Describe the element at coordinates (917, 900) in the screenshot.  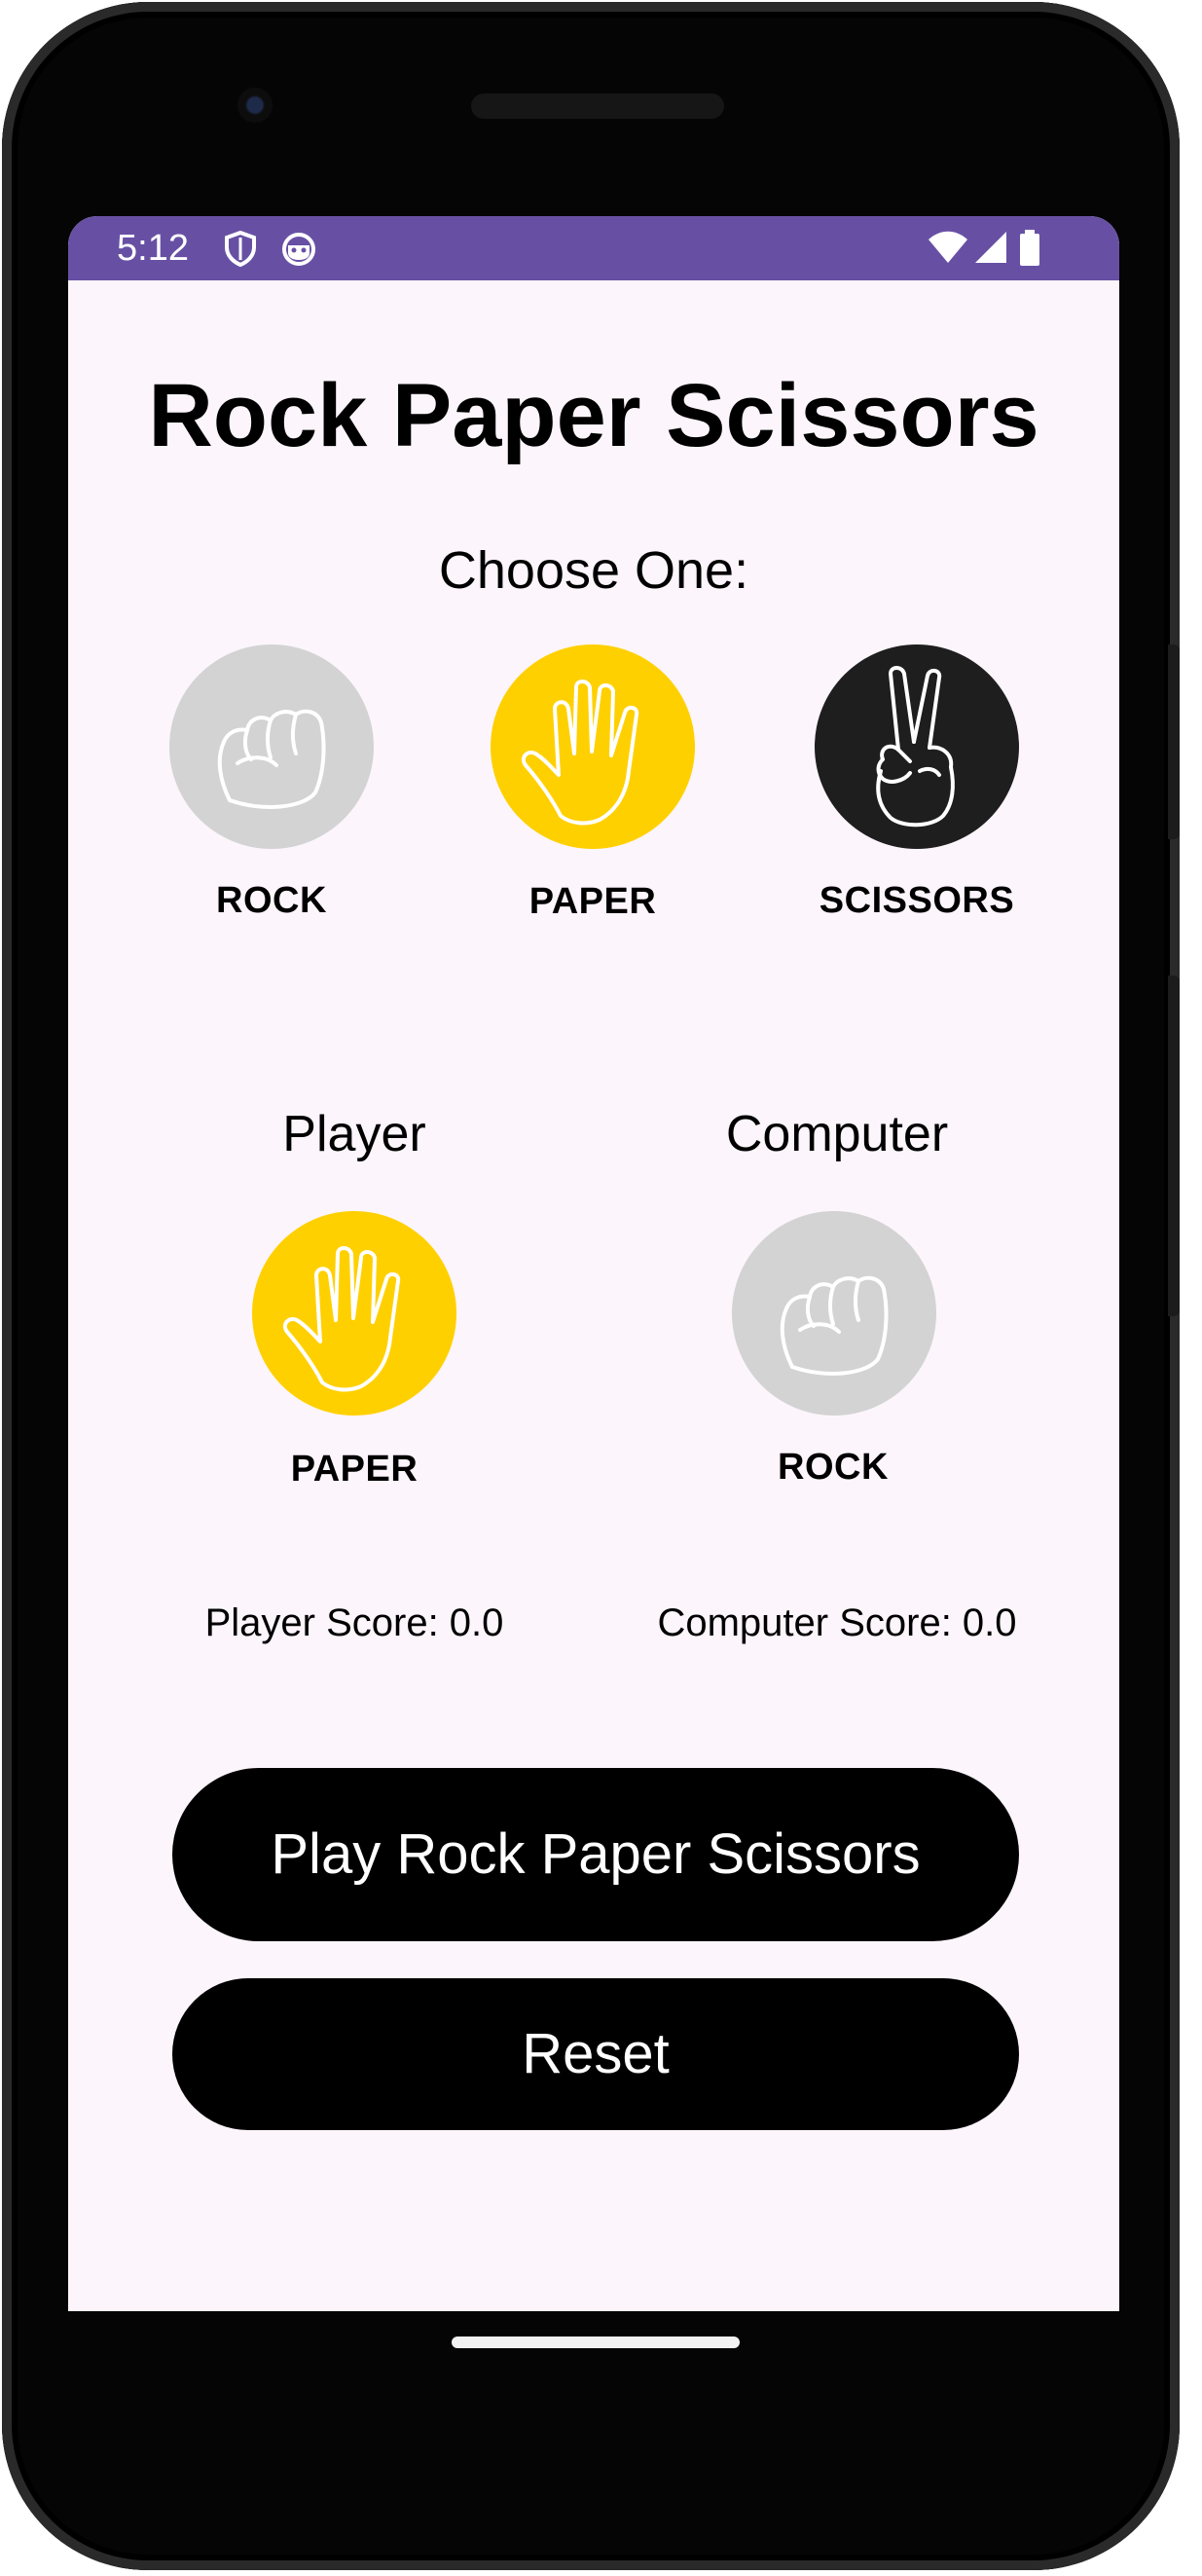
I see `scissors-choice-label: SCISSORS` at that location.